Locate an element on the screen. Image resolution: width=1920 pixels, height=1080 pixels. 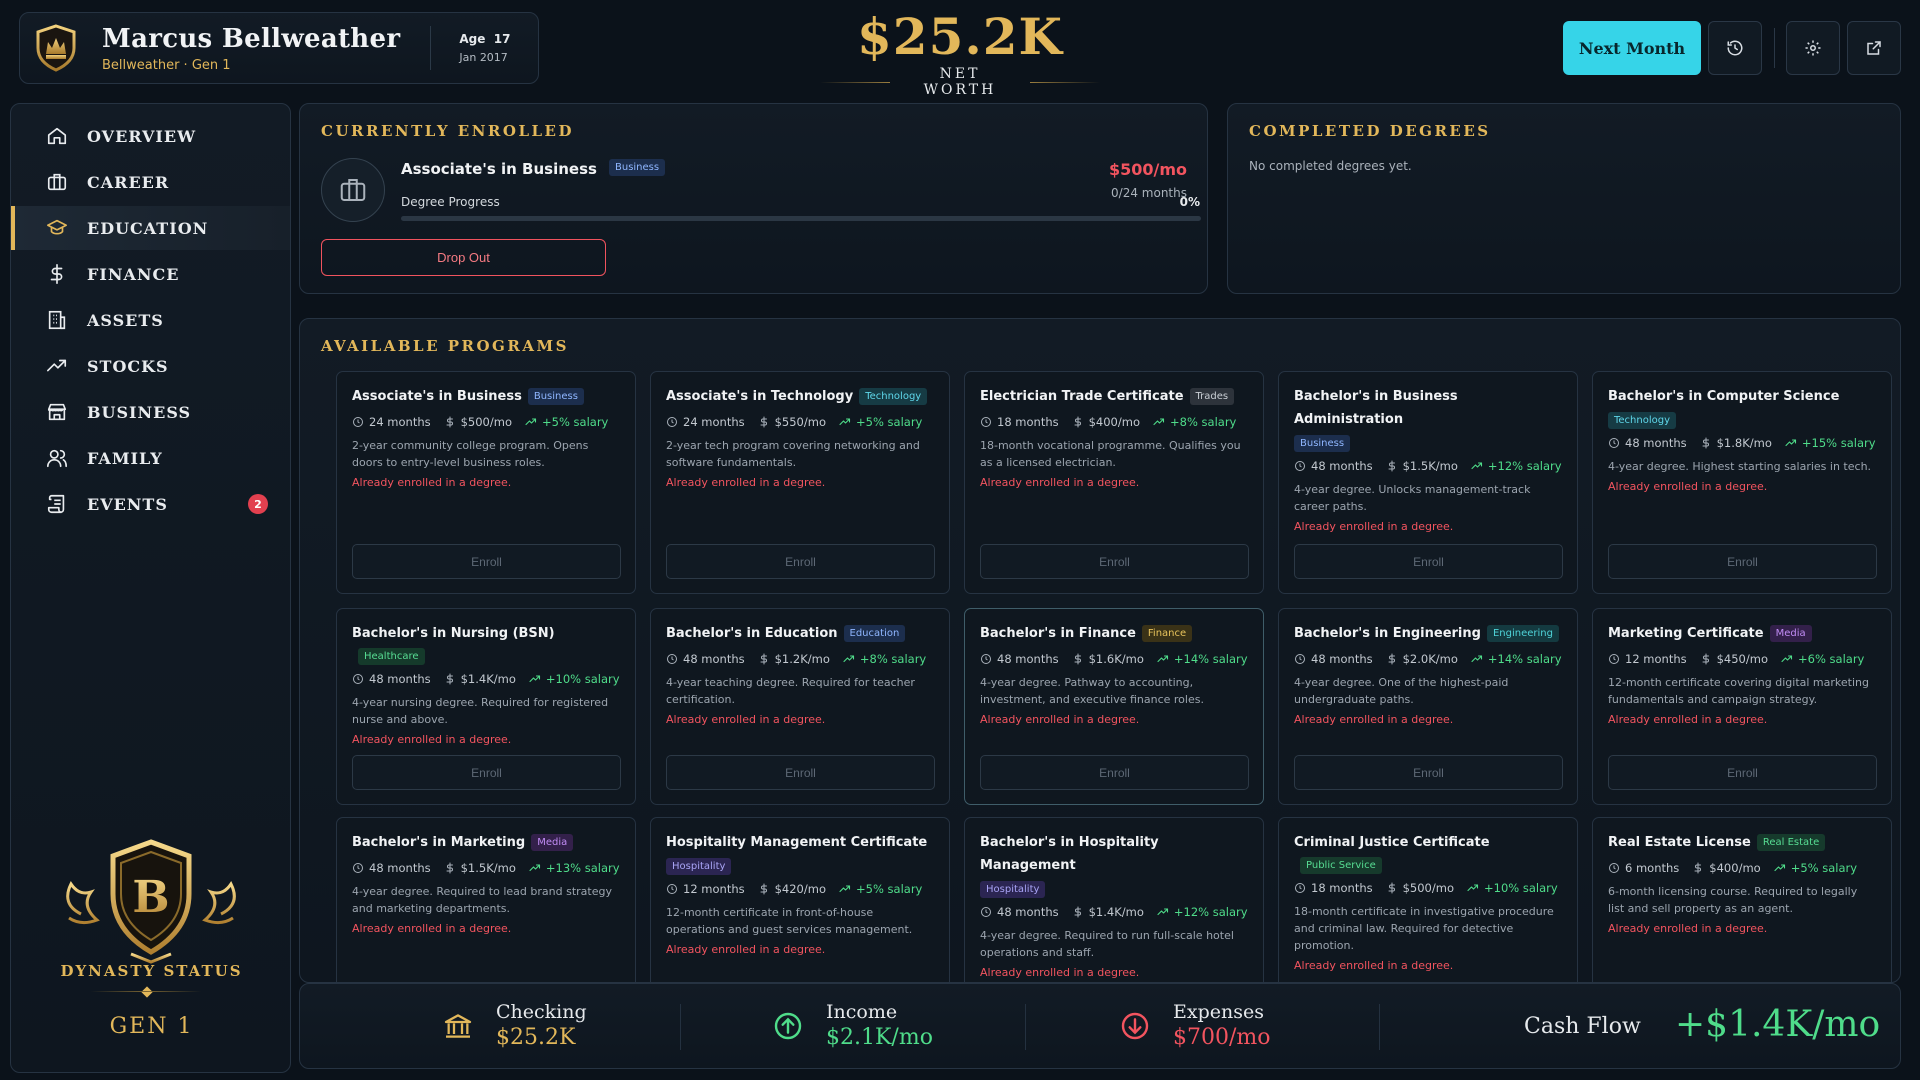
section-title: AVAILABLE PROGRAMS is located at coordinates (445, 346).